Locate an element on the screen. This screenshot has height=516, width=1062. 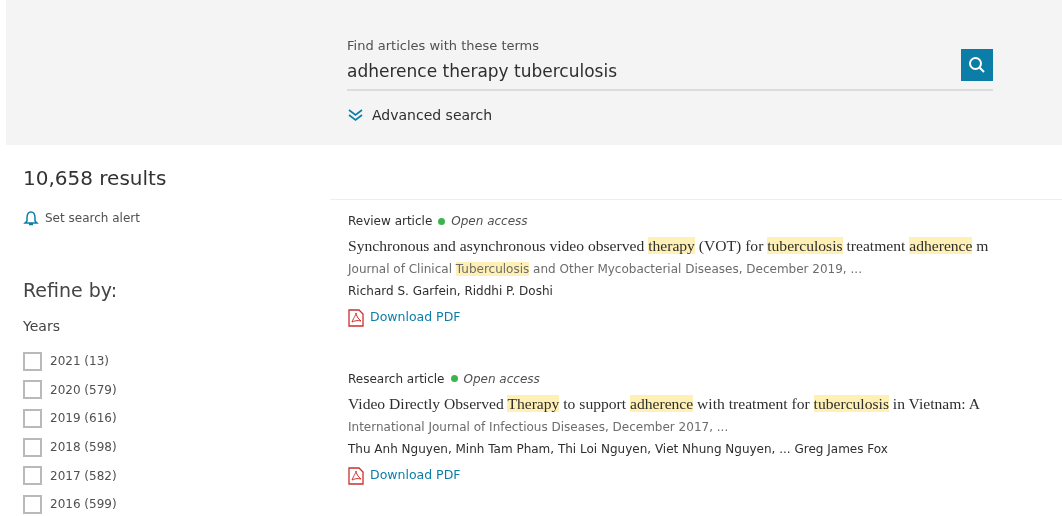
results-count: 10,658 results is located at coordinates (95, 178).